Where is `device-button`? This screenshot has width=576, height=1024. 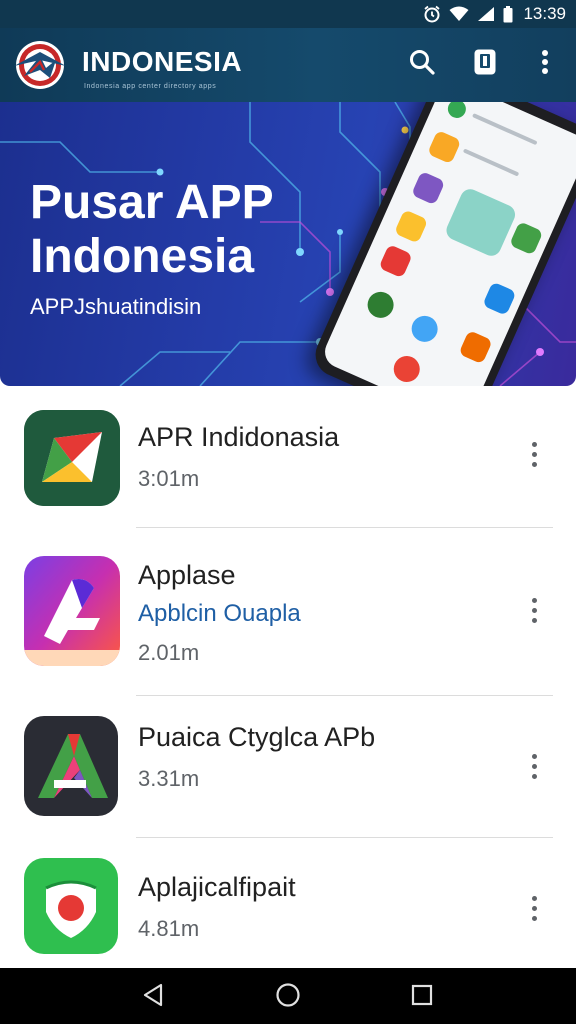
device-button is located at coordinates (485, 64).